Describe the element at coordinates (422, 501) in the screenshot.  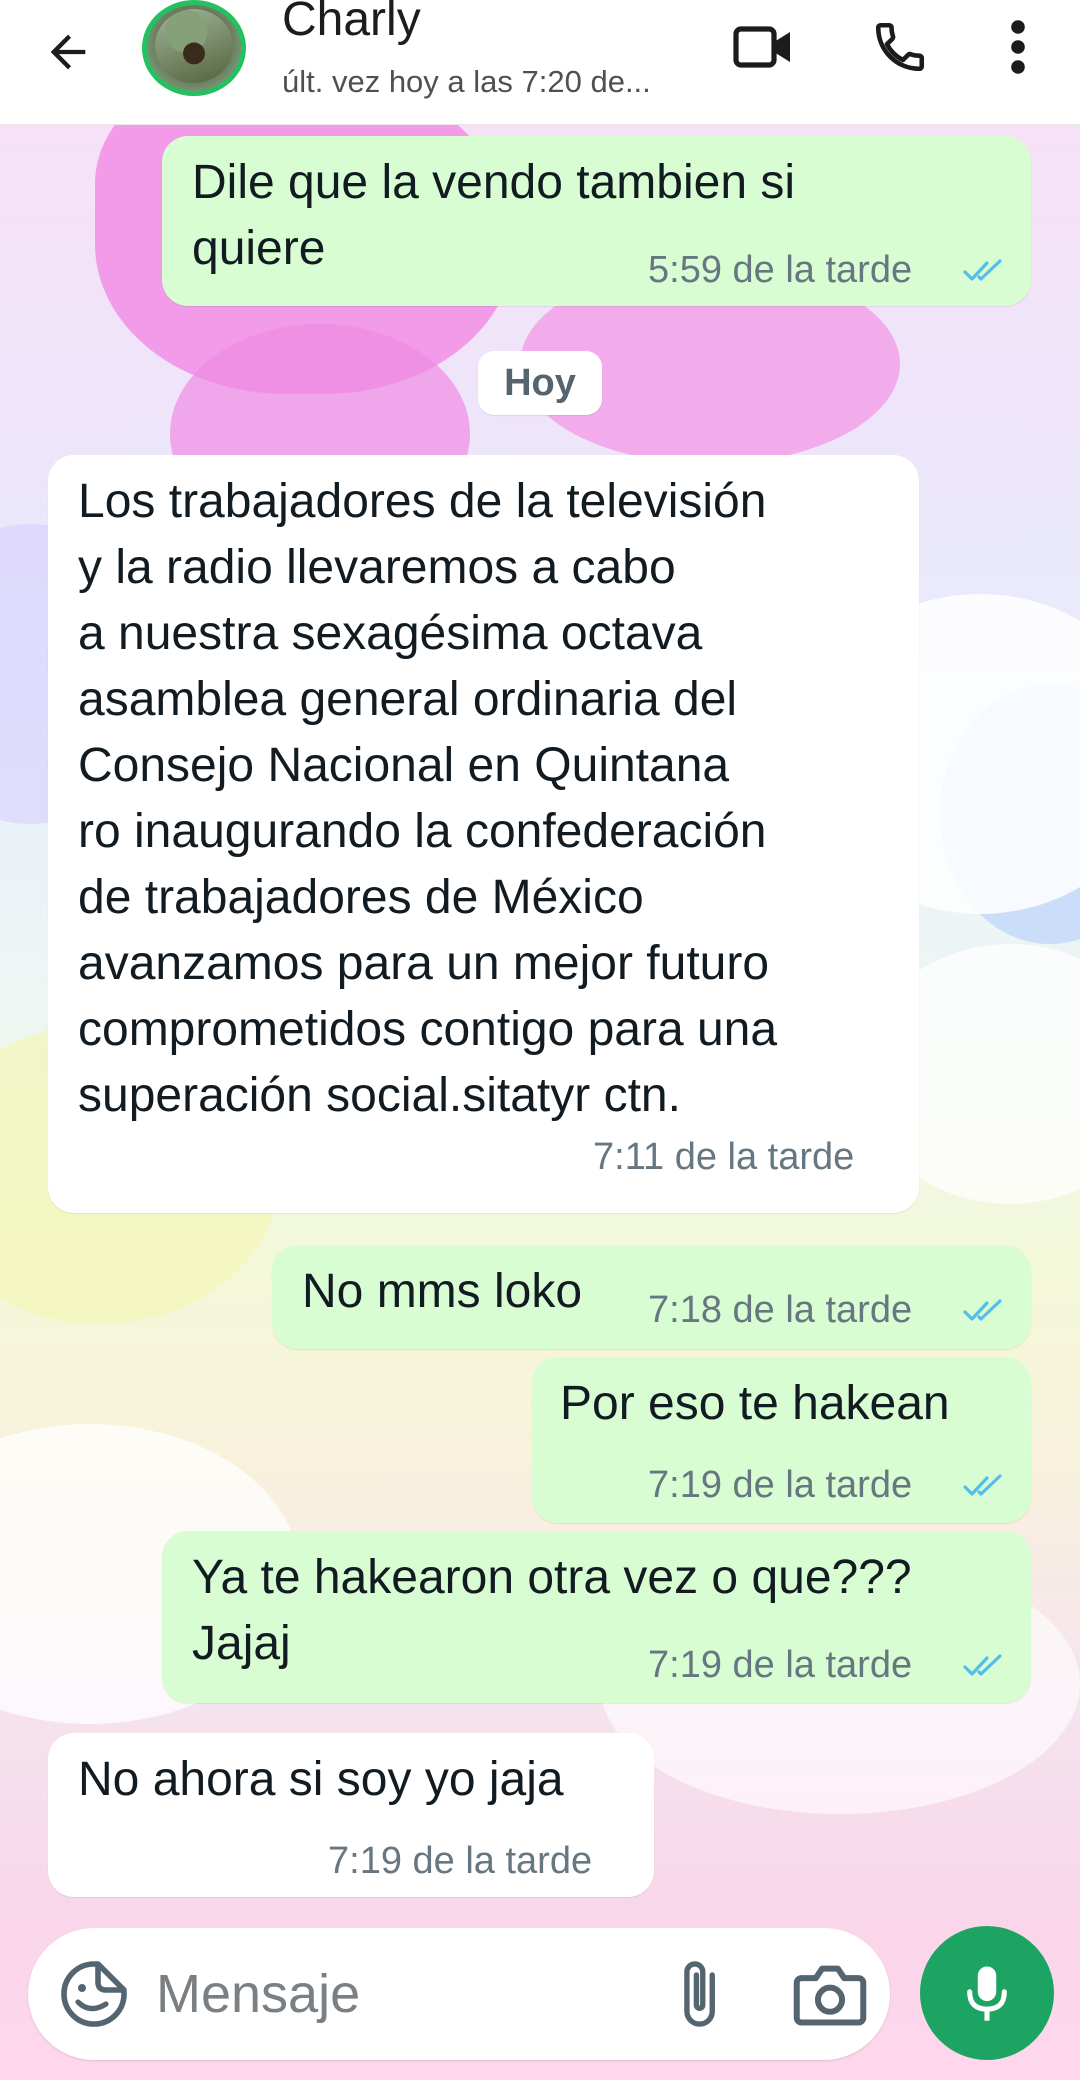
I see `message-text-line: Los trabajadores de la televisión` at that location.